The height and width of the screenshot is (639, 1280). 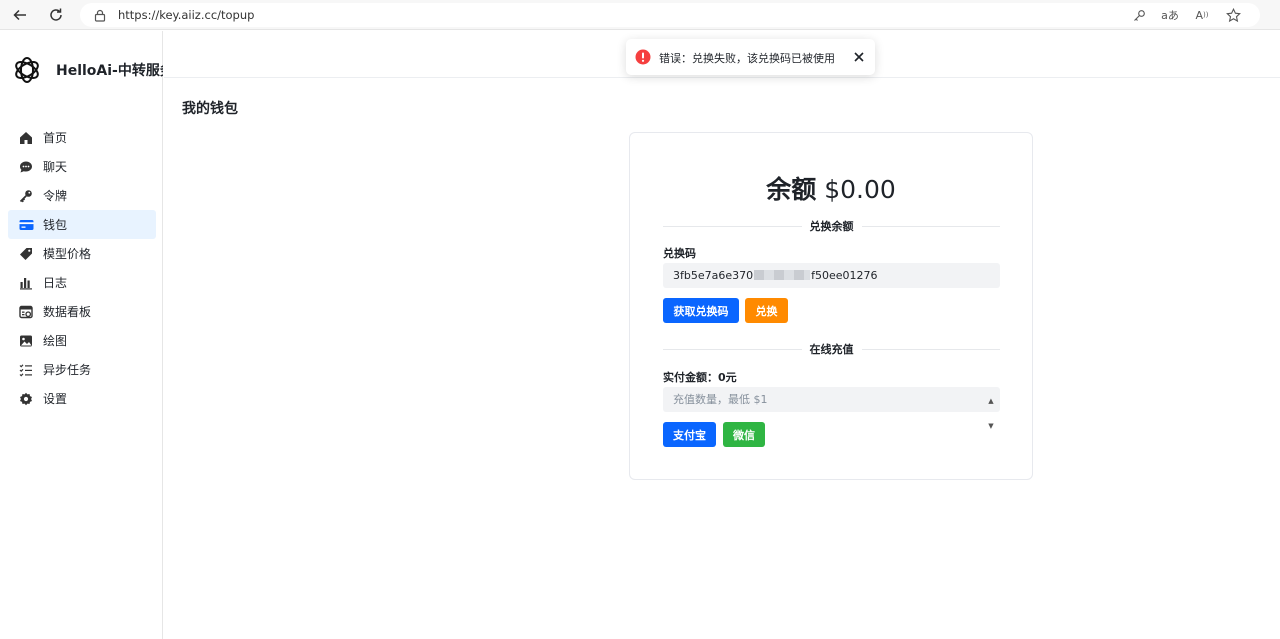 I want to click on stepper-up-icon: ▲, so click(x=990, y=401).